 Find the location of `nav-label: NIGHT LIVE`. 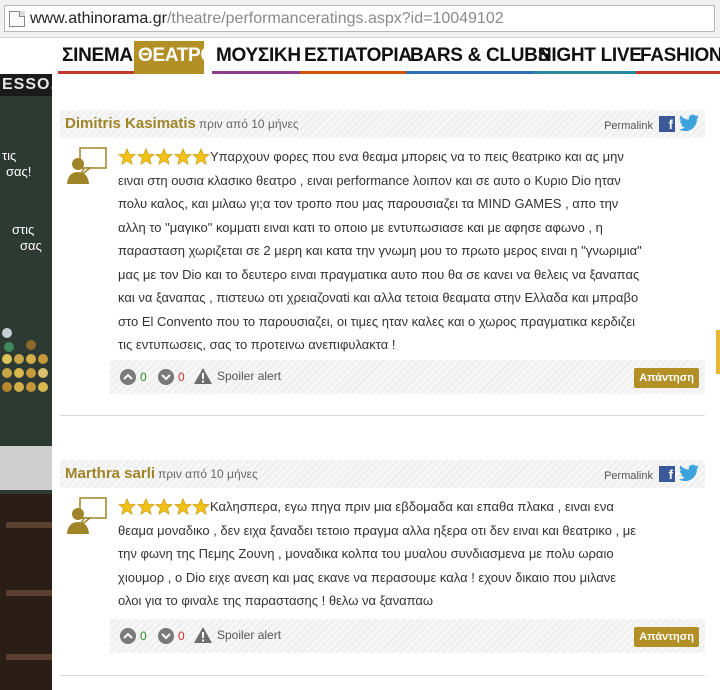

nav-label: NIGHT LIVE is located at coordinates (590, 55).